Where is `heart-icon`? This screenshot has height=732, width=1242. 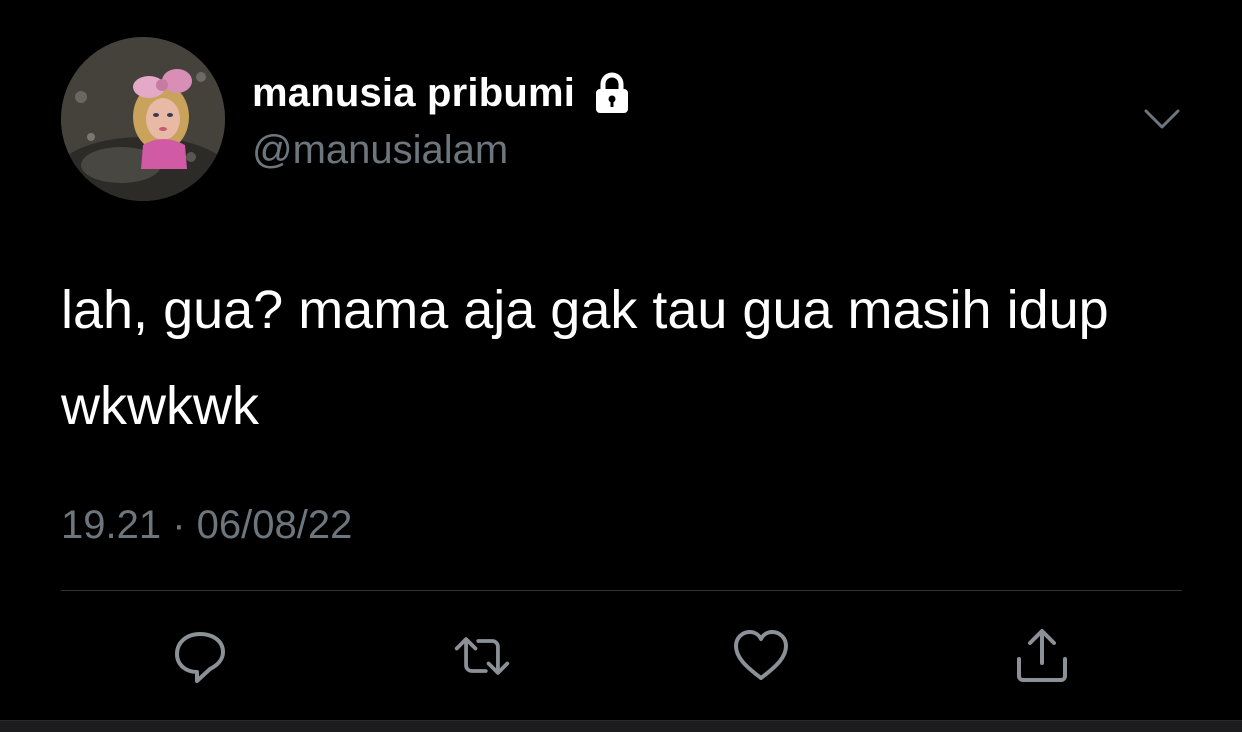
heart-icon is located at coordinates (761, 655).